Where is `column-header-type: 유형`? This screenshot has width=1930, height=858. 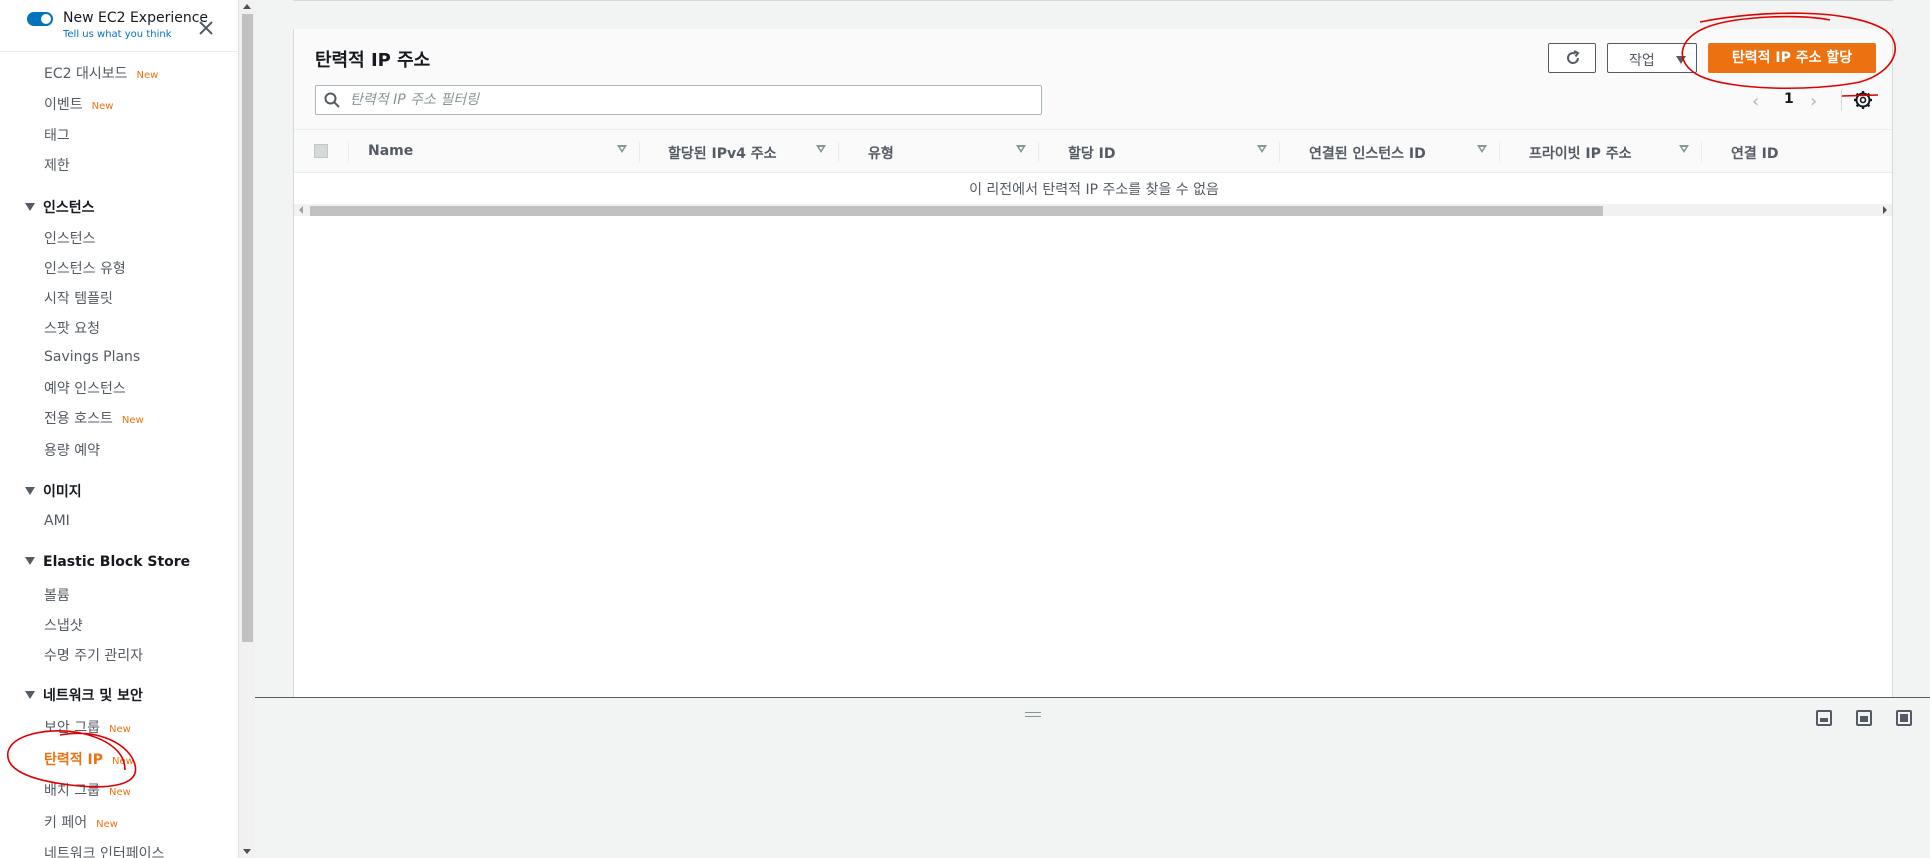
column-header-type: 유형 is located at coordinates (881, 153).